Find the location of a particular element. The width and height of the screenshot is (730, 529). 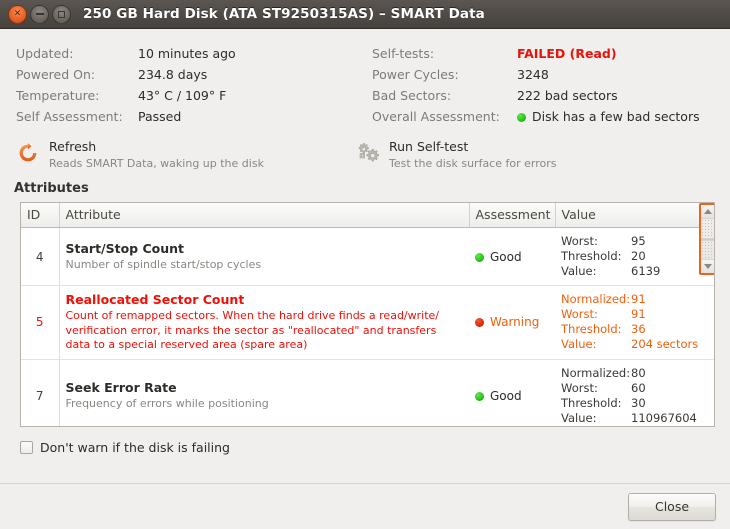

value-row: Threshold: 30 is located at coordinates (634, 403).